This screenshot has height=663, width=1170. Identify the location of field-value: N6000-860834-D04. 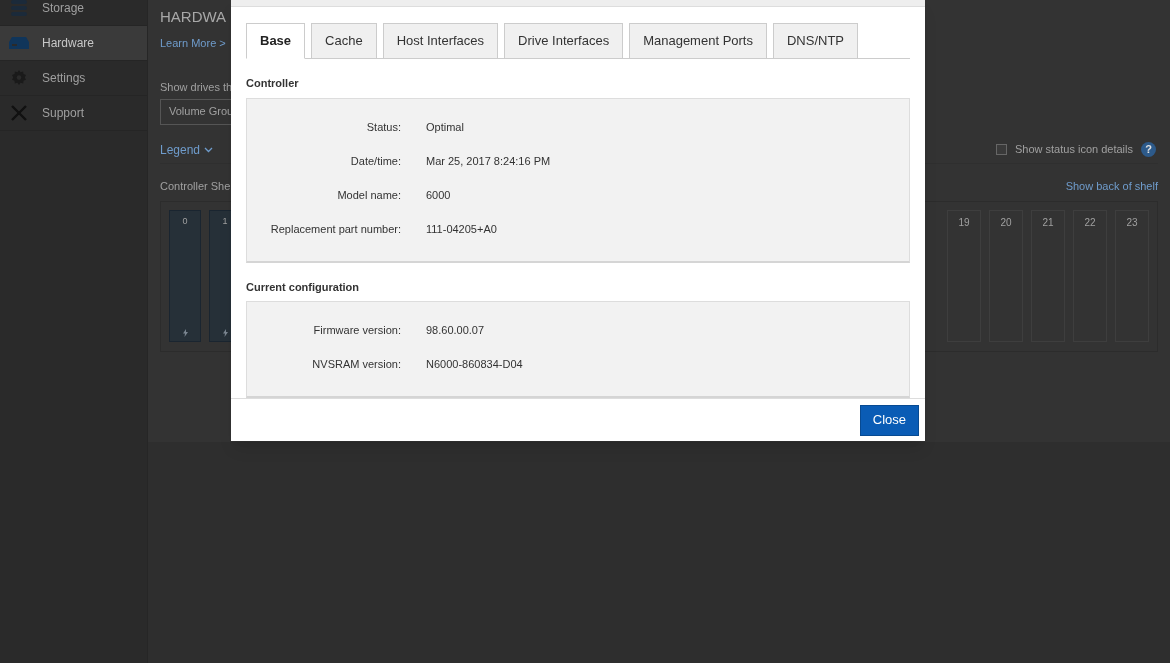
(474, 364).